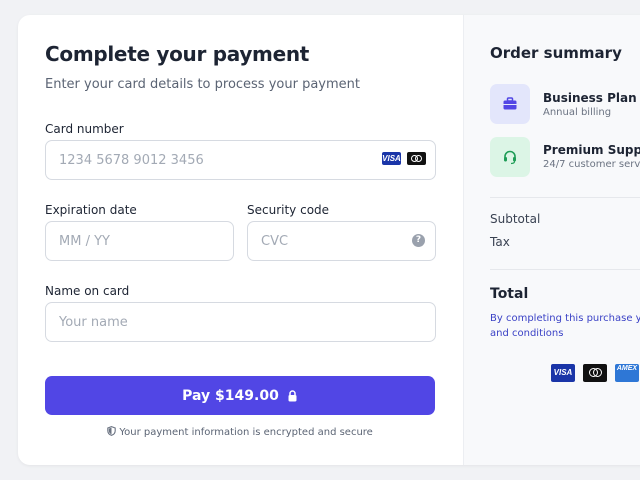 This screenshot has height=480, width=640. What do you see at coordinates (292, 395) in the screenshot?
I see `lock-icon` at bounding box center [292, 395].